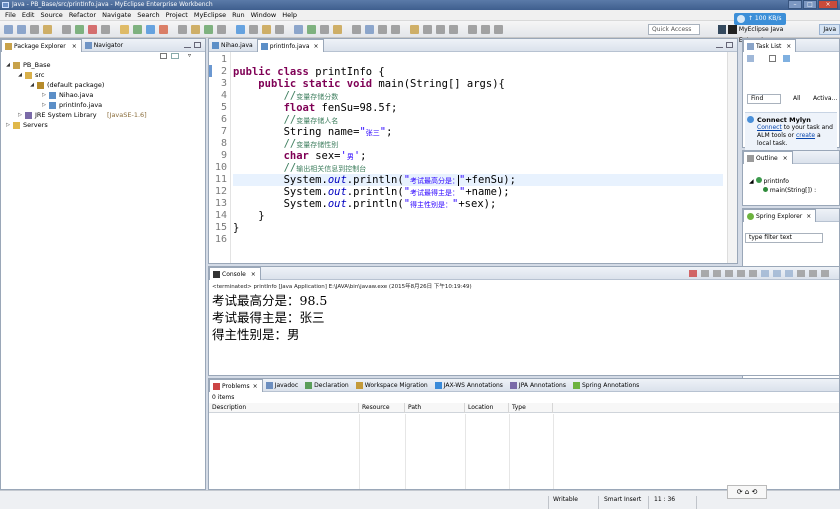 This screenshot has height=509, width=840. Describe the element at coordinates (10, 15) in the screenshot. I see `menu-file: File` at that location.